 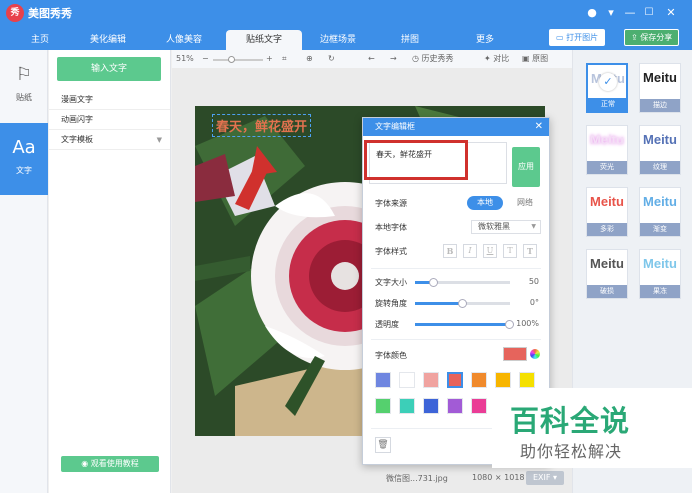 What do you see at coordinates (577, 37) in the screenshot?
I see `open-image-button: ▭ 打开图片` at bounding box center [577, 37].